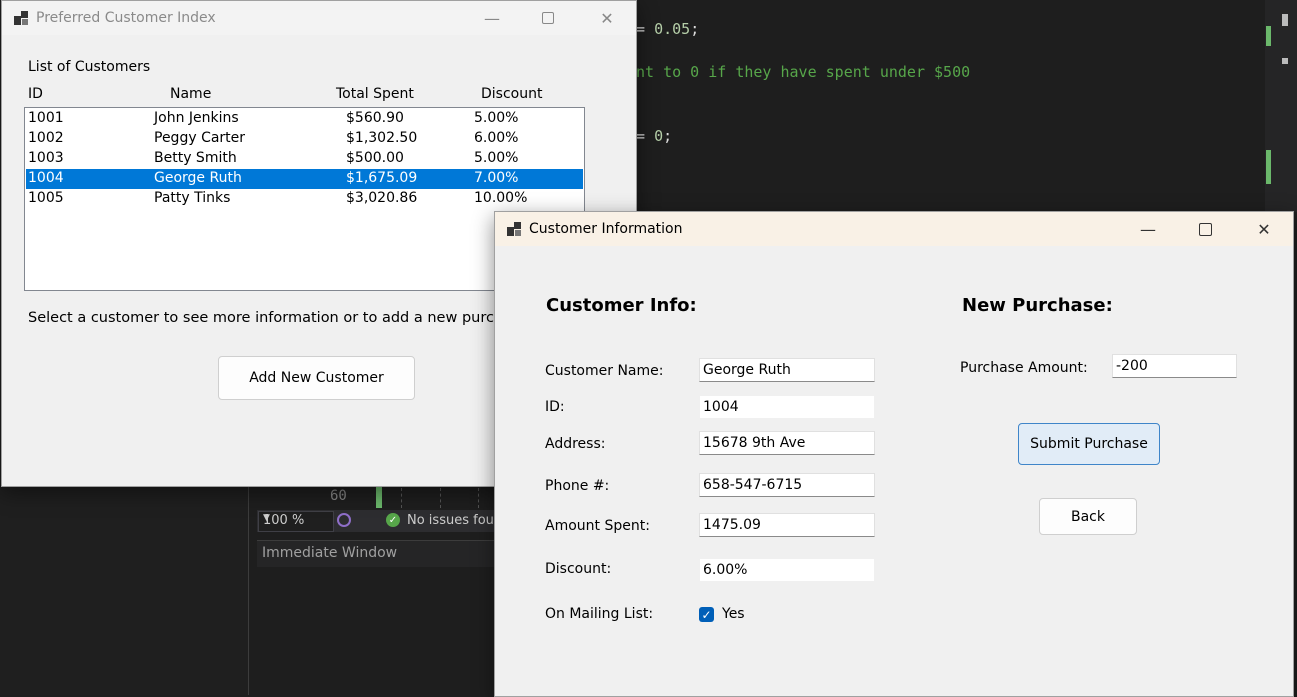 The width and height of the screenshot is (1297, 697). I want to click on customer-total: $3,020.86, so click(382, 198).